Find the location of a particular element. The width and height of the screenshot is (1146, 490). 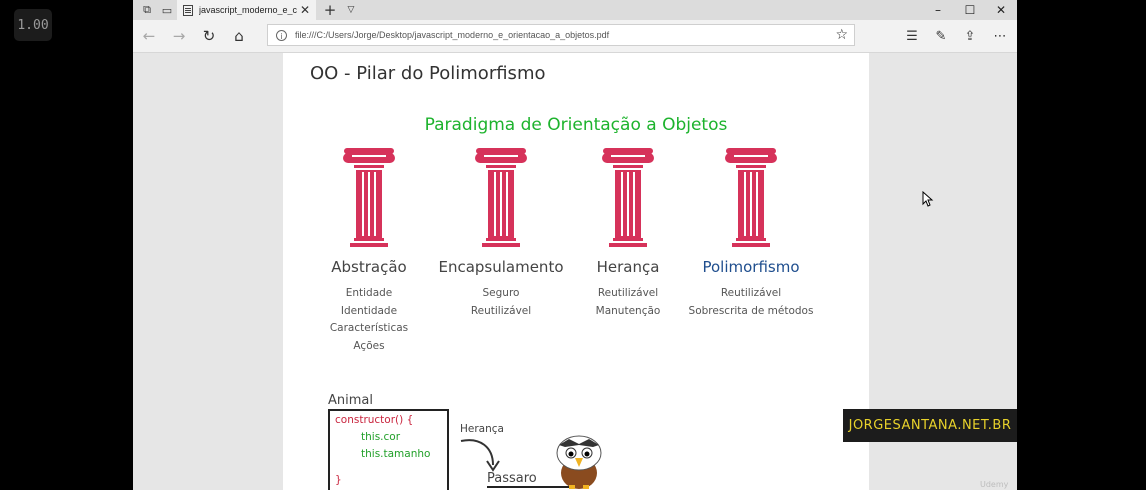

description-line: Reutilizável is located at coordinates (751, 293).